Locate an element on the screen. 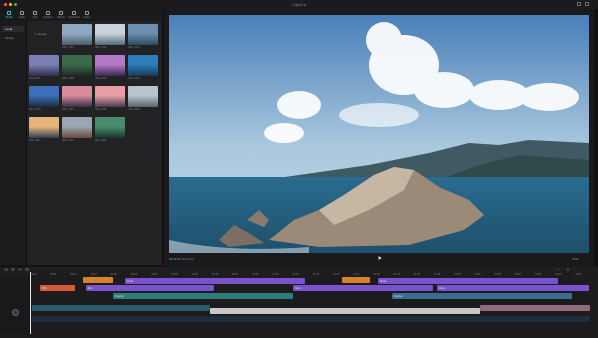 Image resolution: width=598 pixels, height=338 pixels. ruler-tick: 00:15 is located at coordinates (93, 274).